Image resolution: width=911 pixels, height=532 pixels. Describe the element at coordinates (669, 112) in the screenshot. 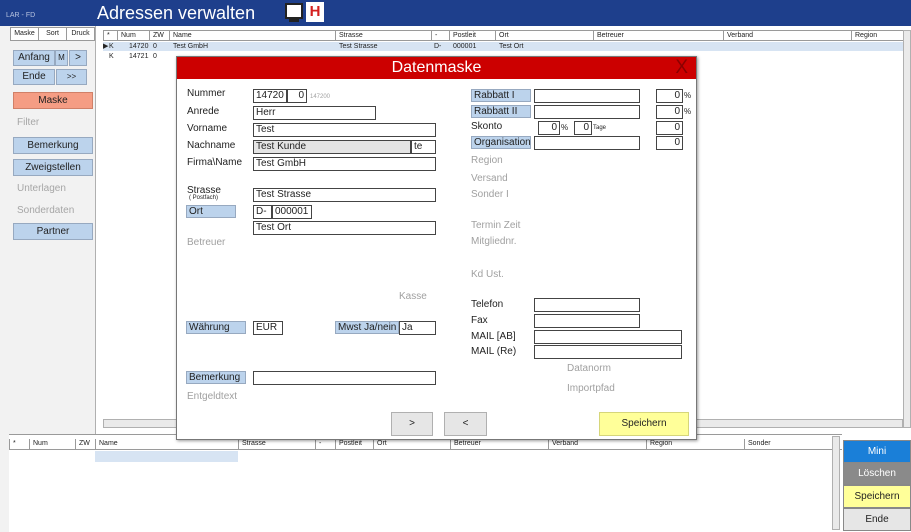

I see `rabatt2-field: 0` at that location.